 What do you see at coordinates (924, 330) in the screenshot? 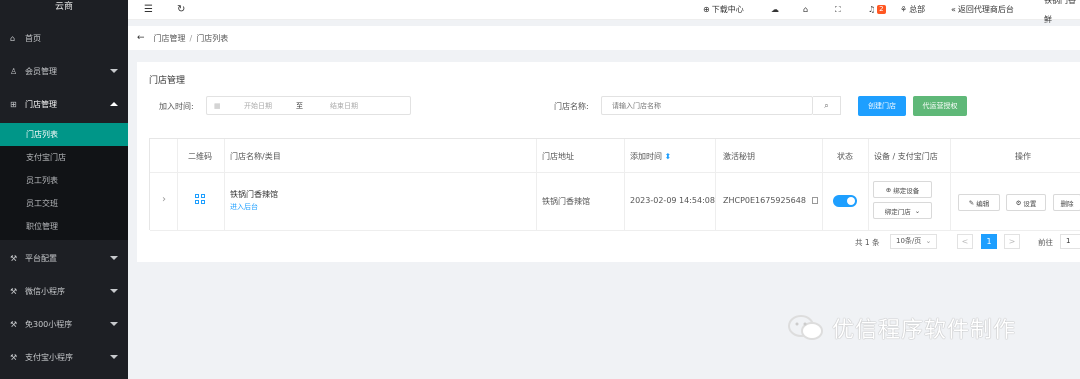
I see `watermark-text: 优信程序软件制作` at bounding box center [924, 330].